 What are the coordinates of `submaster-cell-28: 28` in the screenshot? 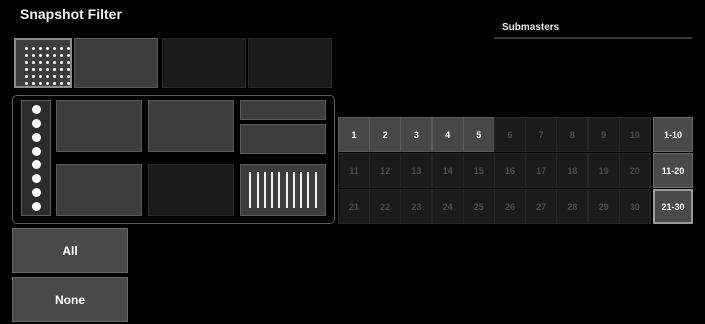 It's located at (572, 206).